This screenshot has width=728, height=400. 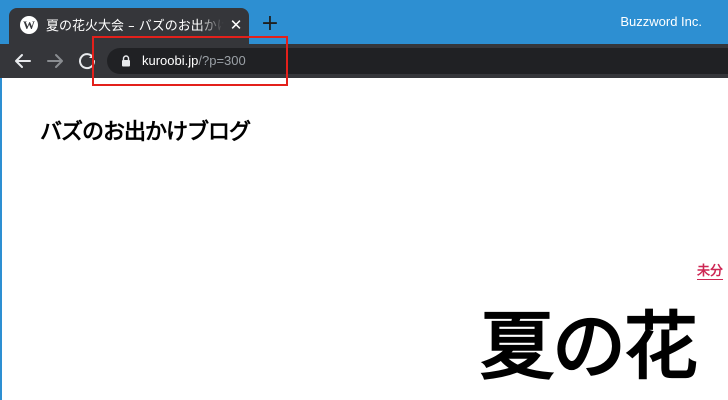 What do you see at coordinates (145, 130) in the screenshot?
I see `site-title: バズのお出かけブログ` at bounding box center [145, 130].